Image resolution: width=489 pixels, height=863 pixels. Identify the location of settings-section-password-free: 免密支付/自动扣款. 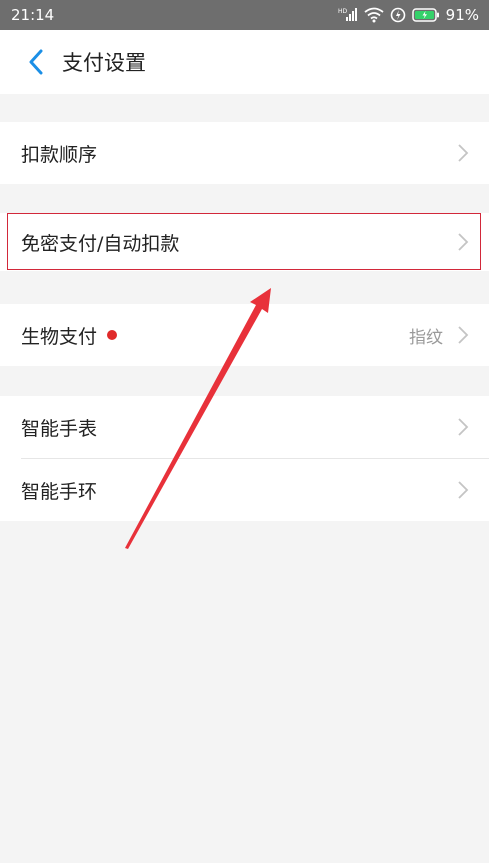
(244, 242).